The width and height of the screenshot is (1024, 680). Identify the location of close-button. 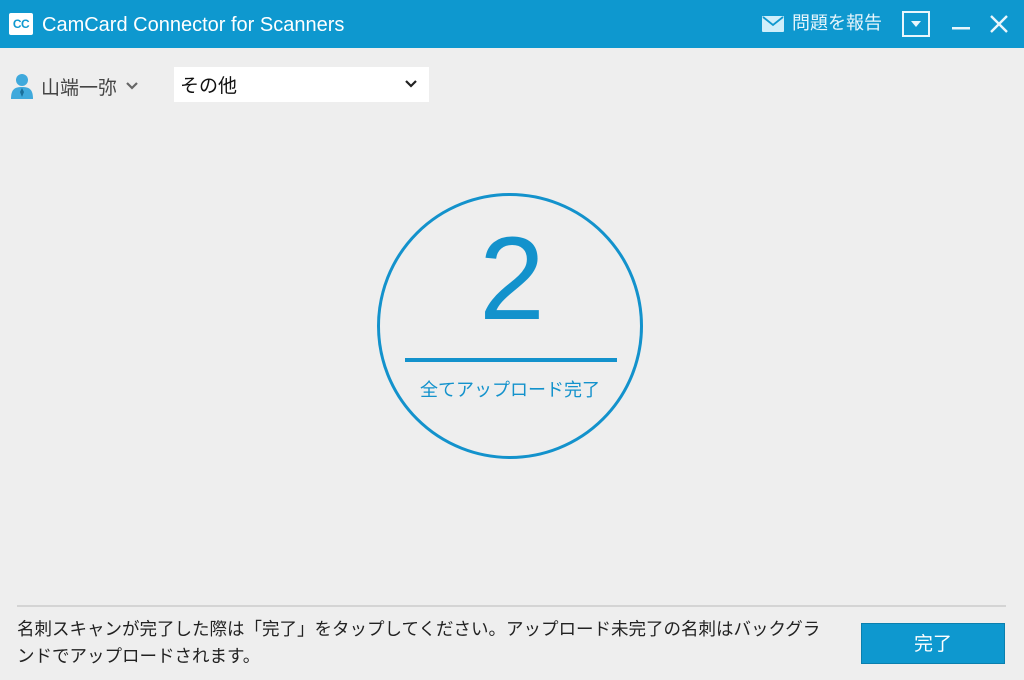
(999, 24).